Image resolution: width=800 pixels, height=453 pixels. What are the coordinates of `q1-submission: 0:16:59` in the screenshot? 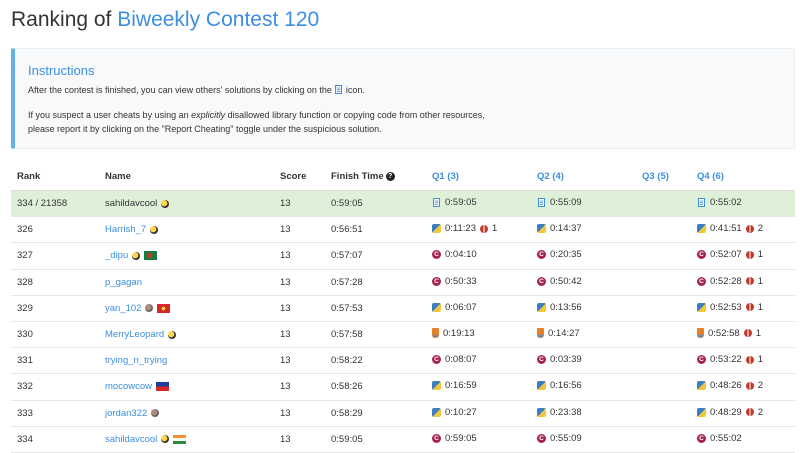 It's located at (454, 385).